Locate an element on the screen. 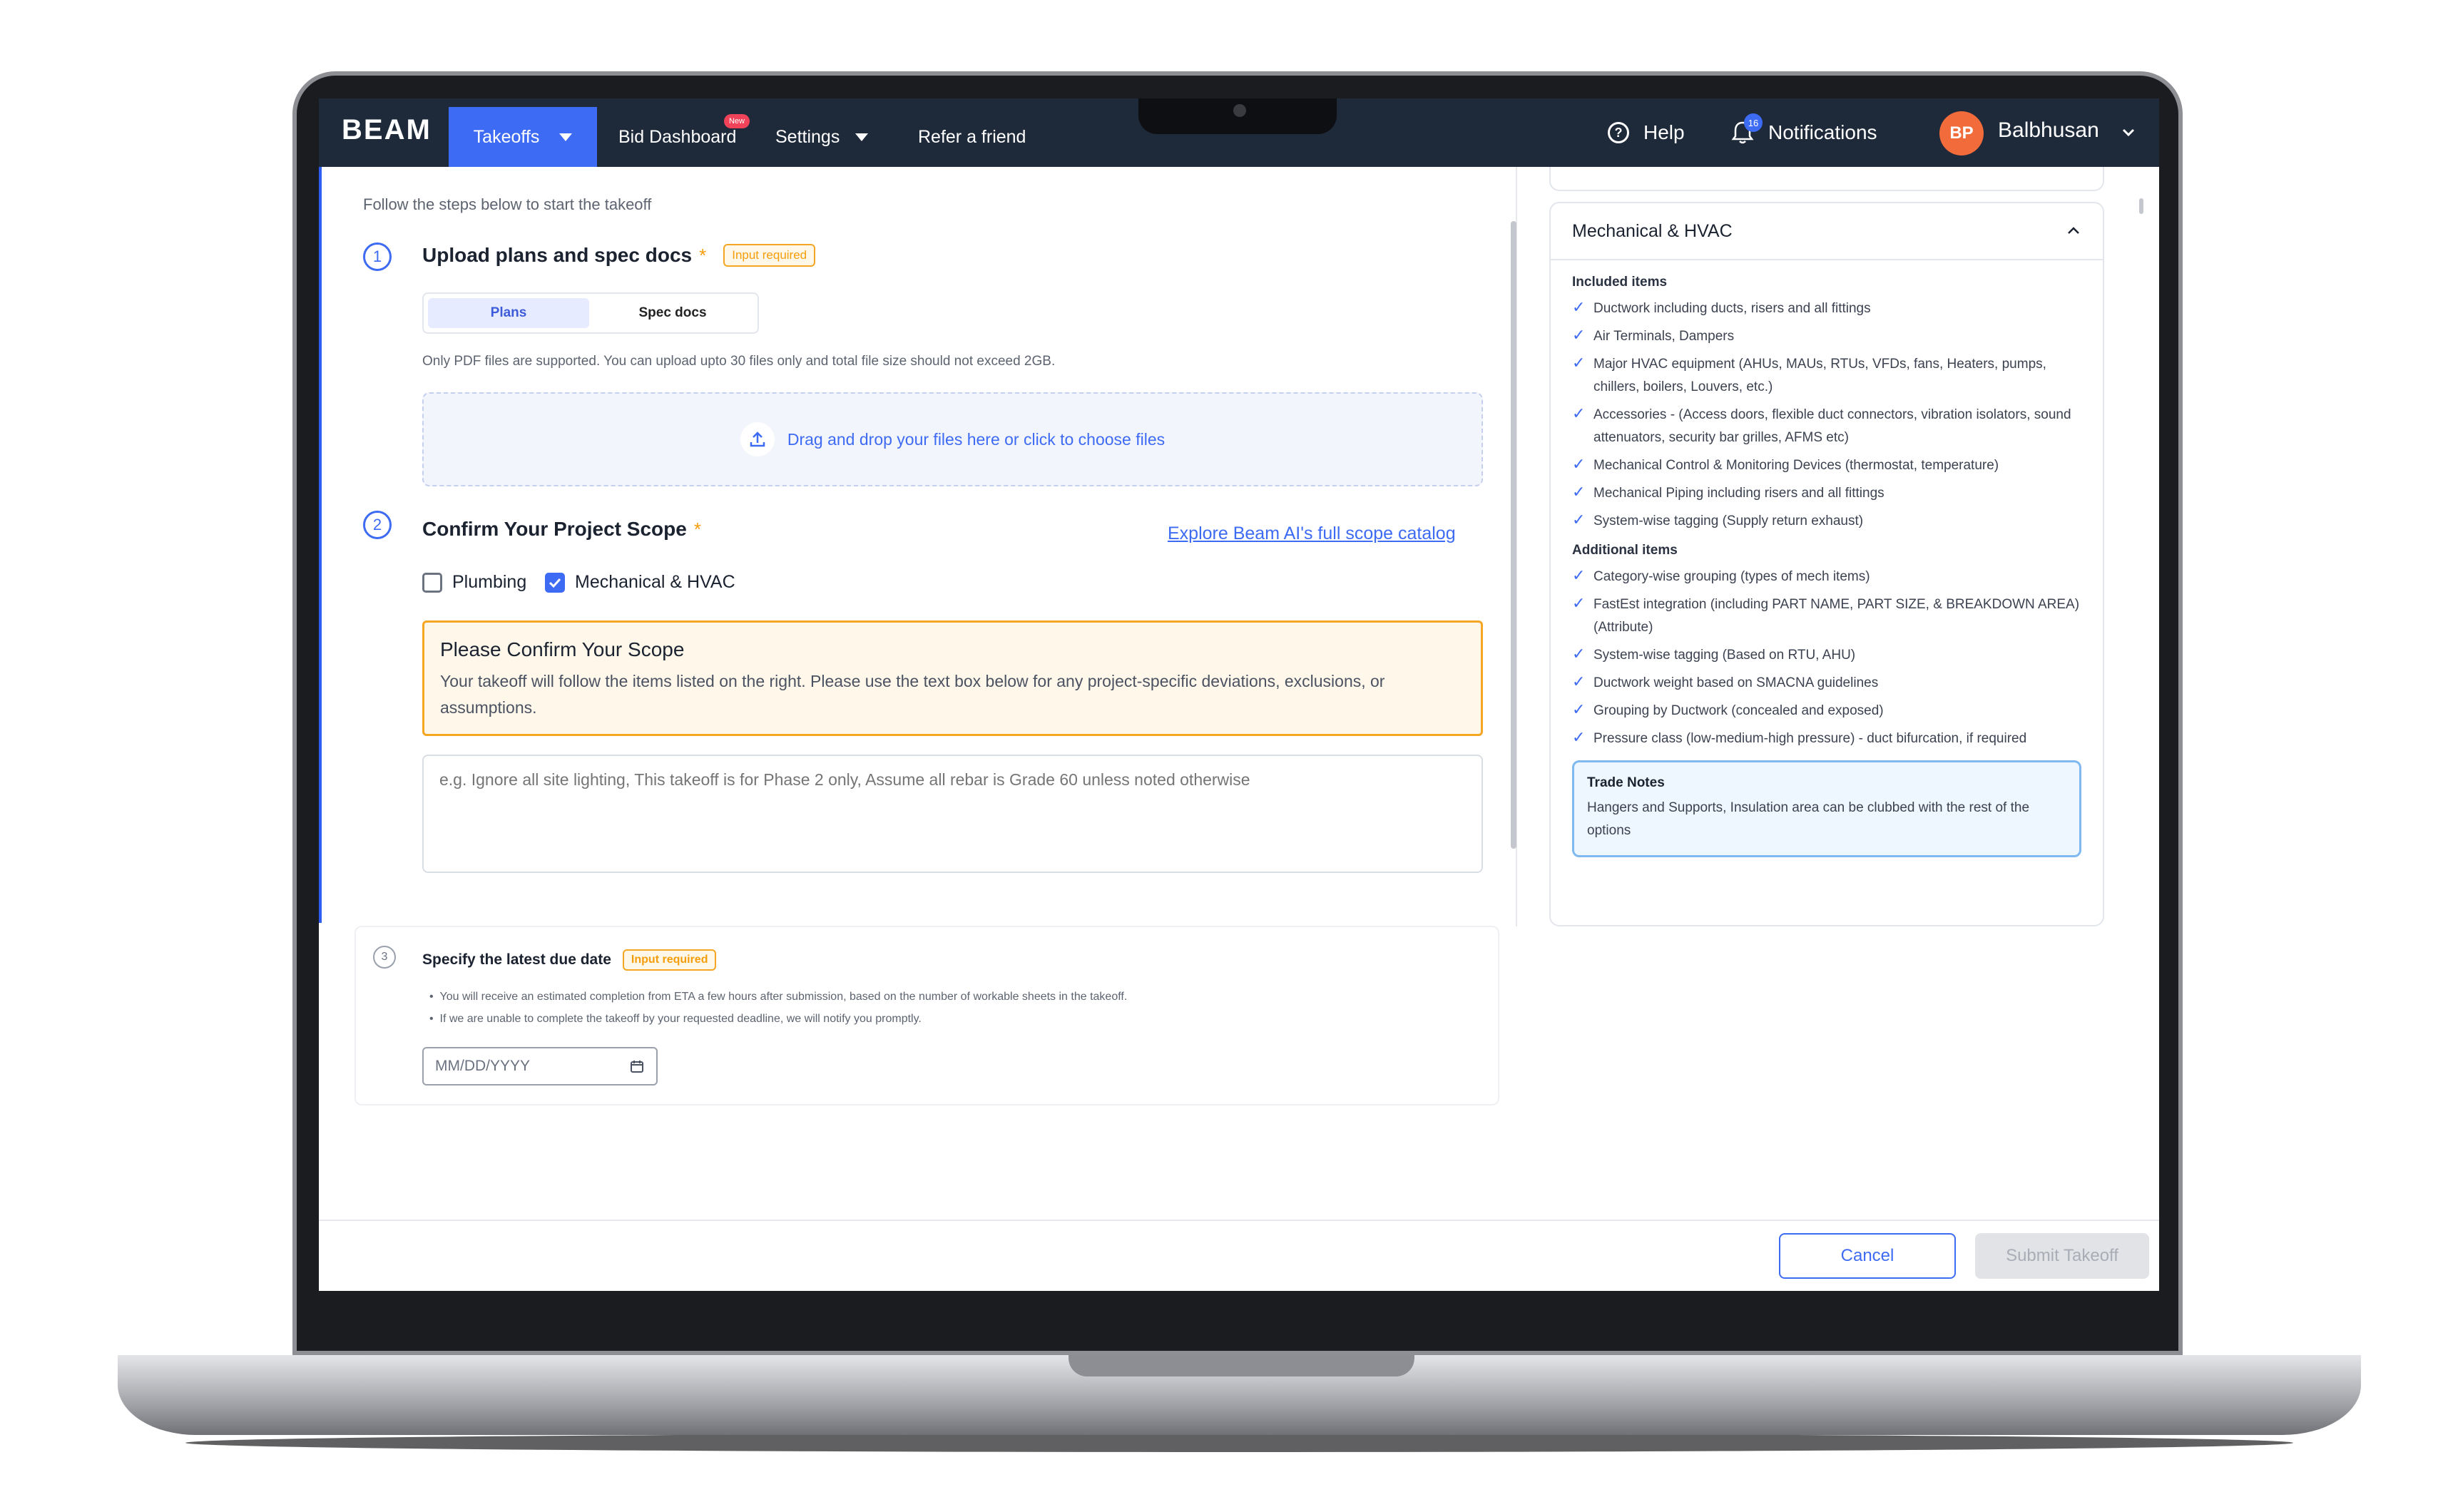 The width and height of the screenshot is (2448, 1512). additional-items-title: Additional items is located at coordinates (1625, 550).